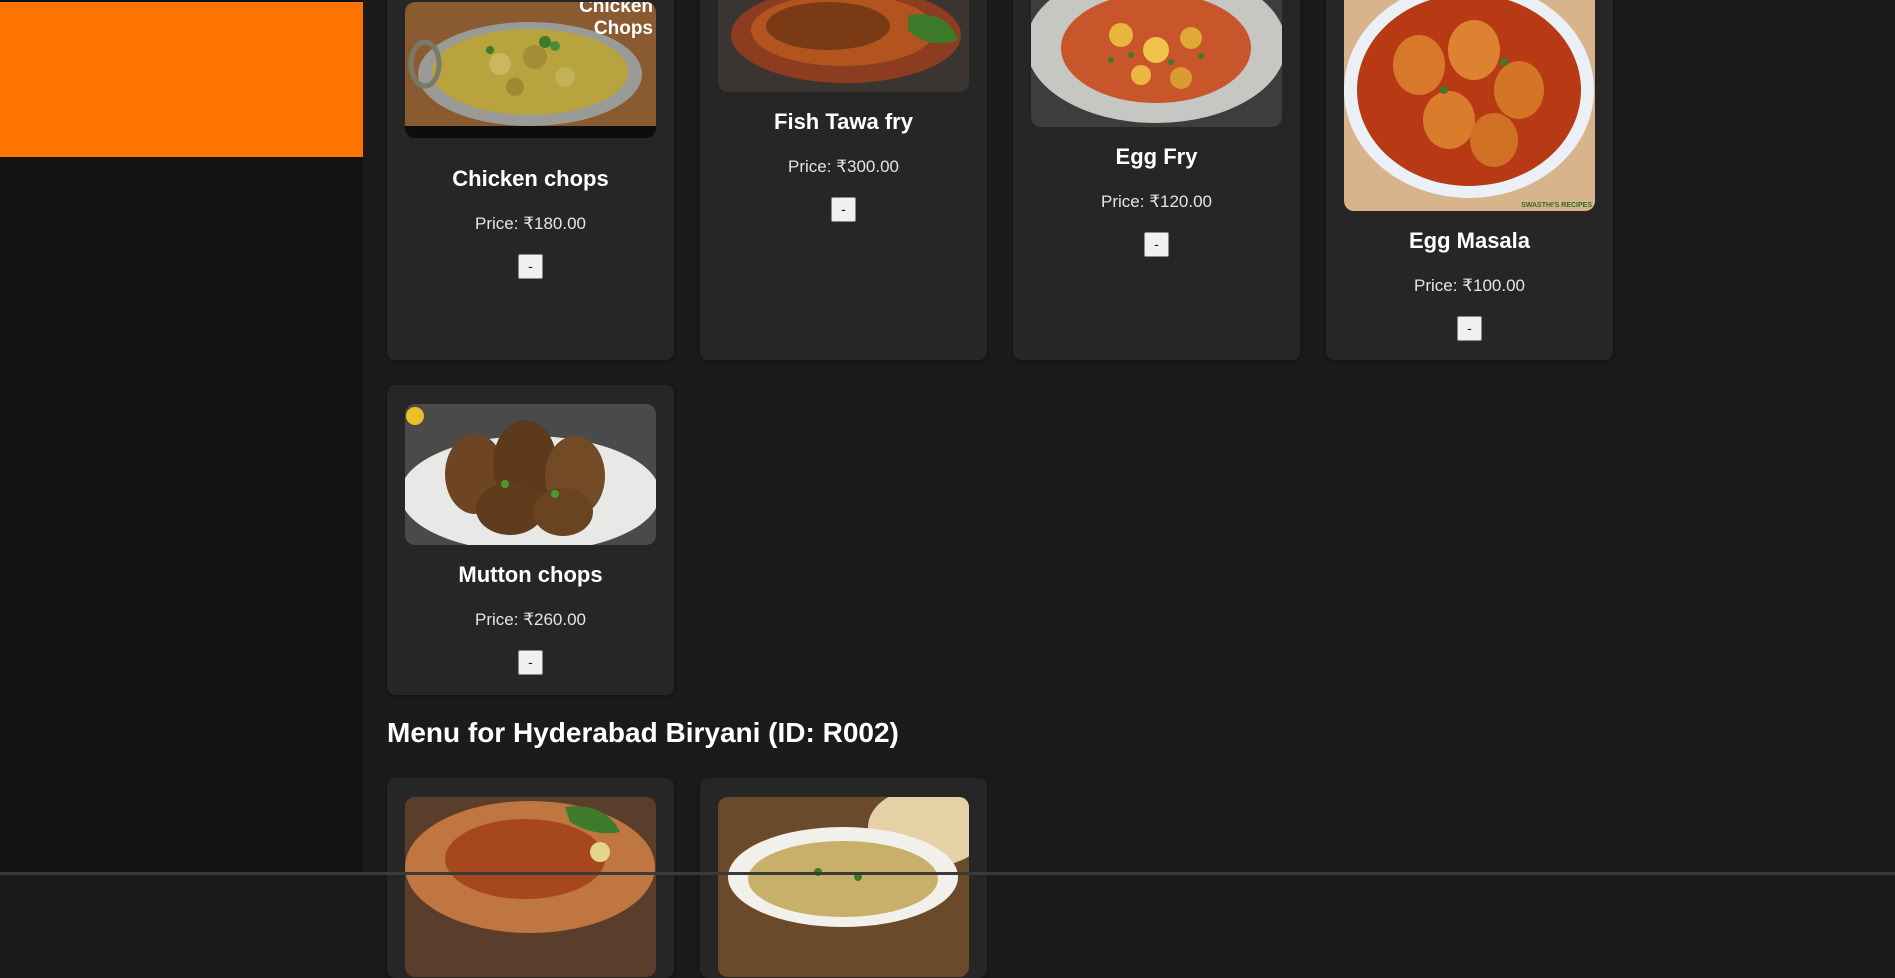 This screenshot has height=978, width=1895. Describe the element at coordinates (1156, 180) in the screenshot. I see `menu-item-card: Egg Fry Price: ₹120.00 -` at that location.